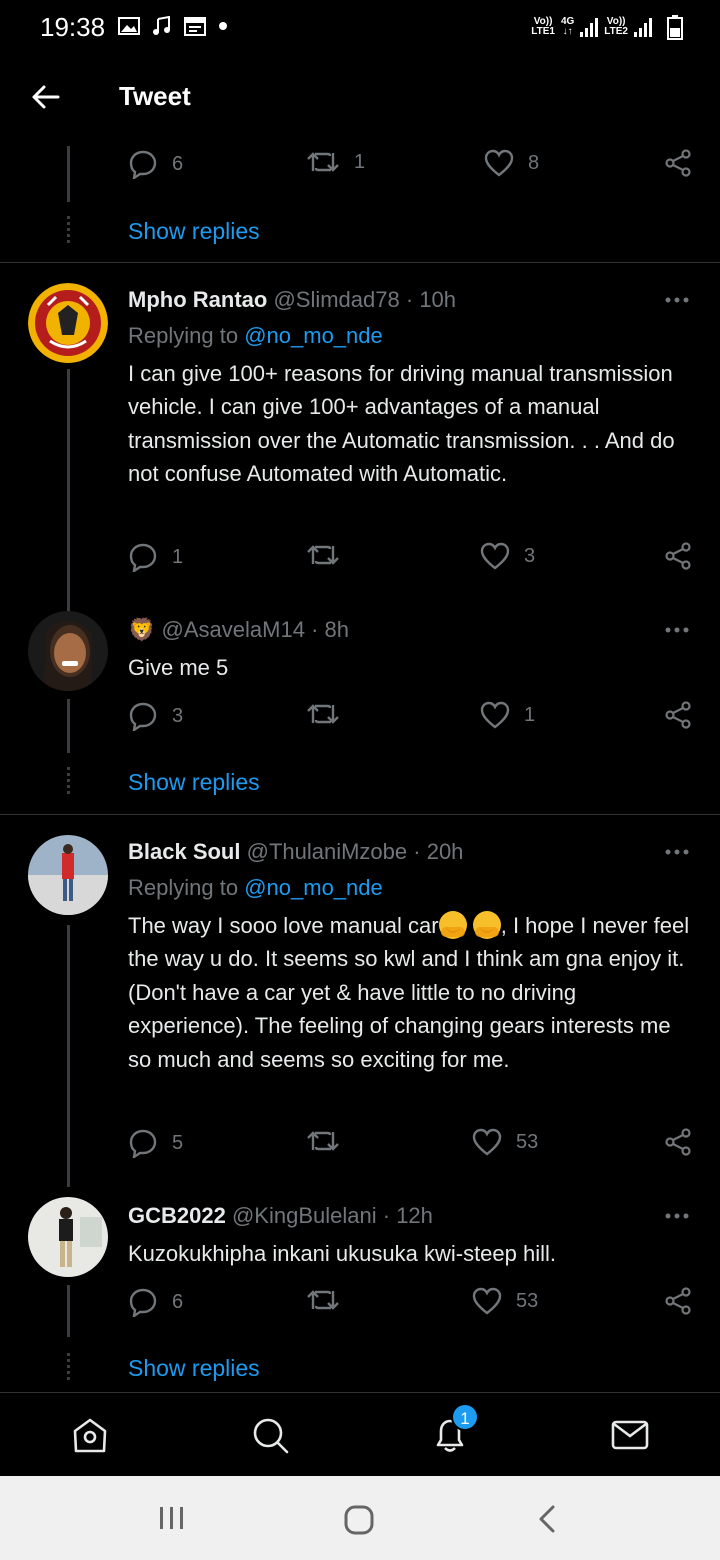  I want to click on display-name-emoji: 🦁, so click(141, 629).